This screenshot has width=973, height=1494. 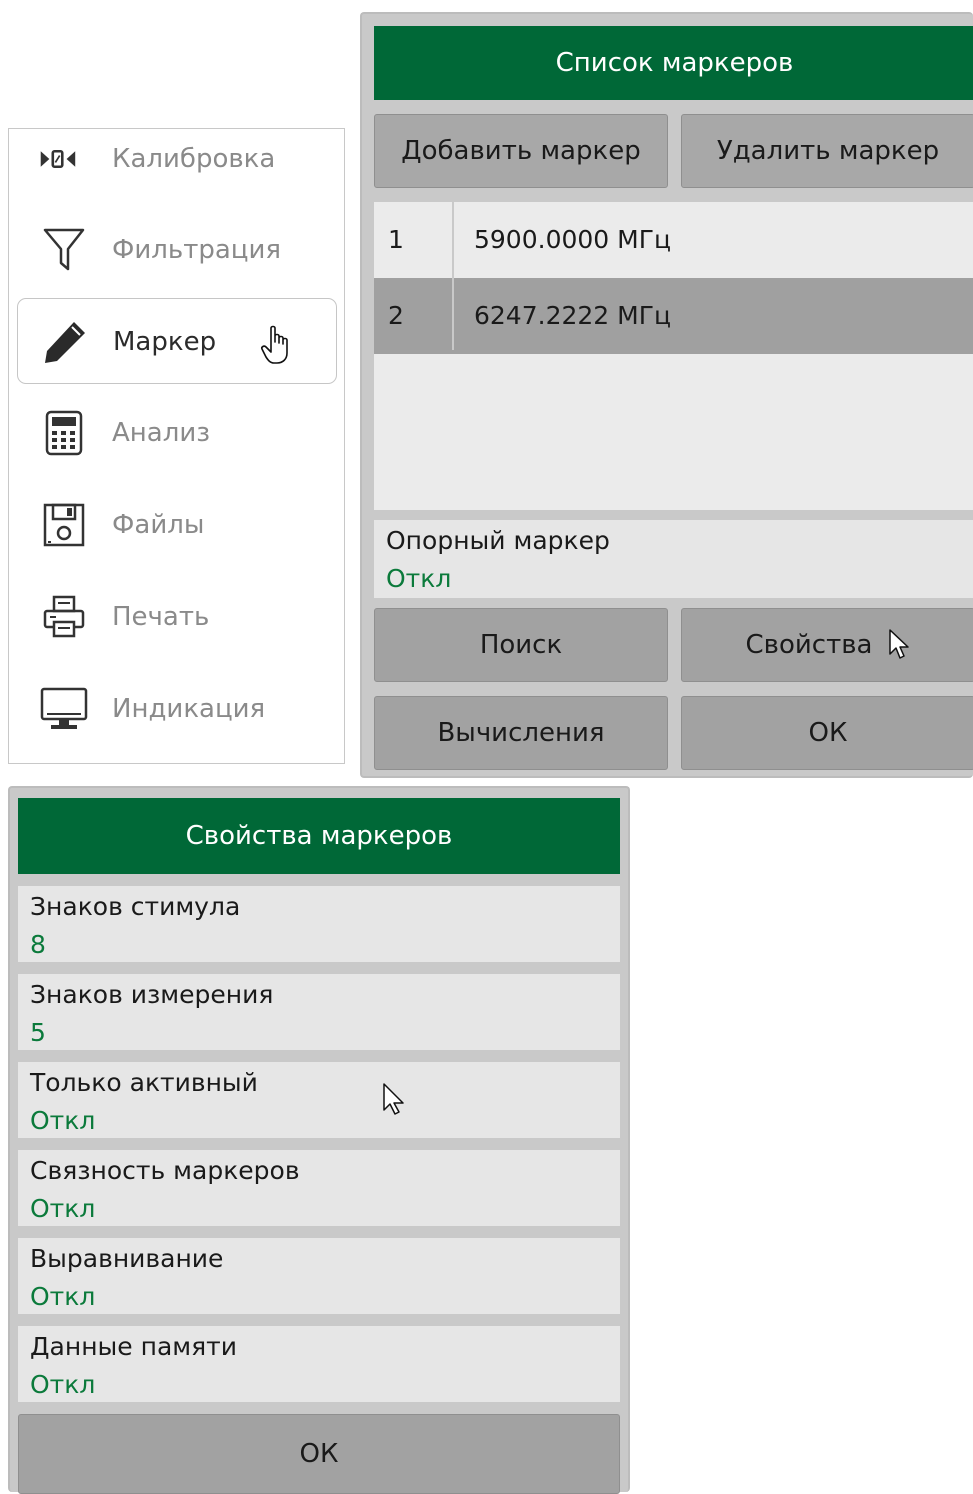 I want to click on menu-item-label: Фильтрация, so click(x=197, y=250).